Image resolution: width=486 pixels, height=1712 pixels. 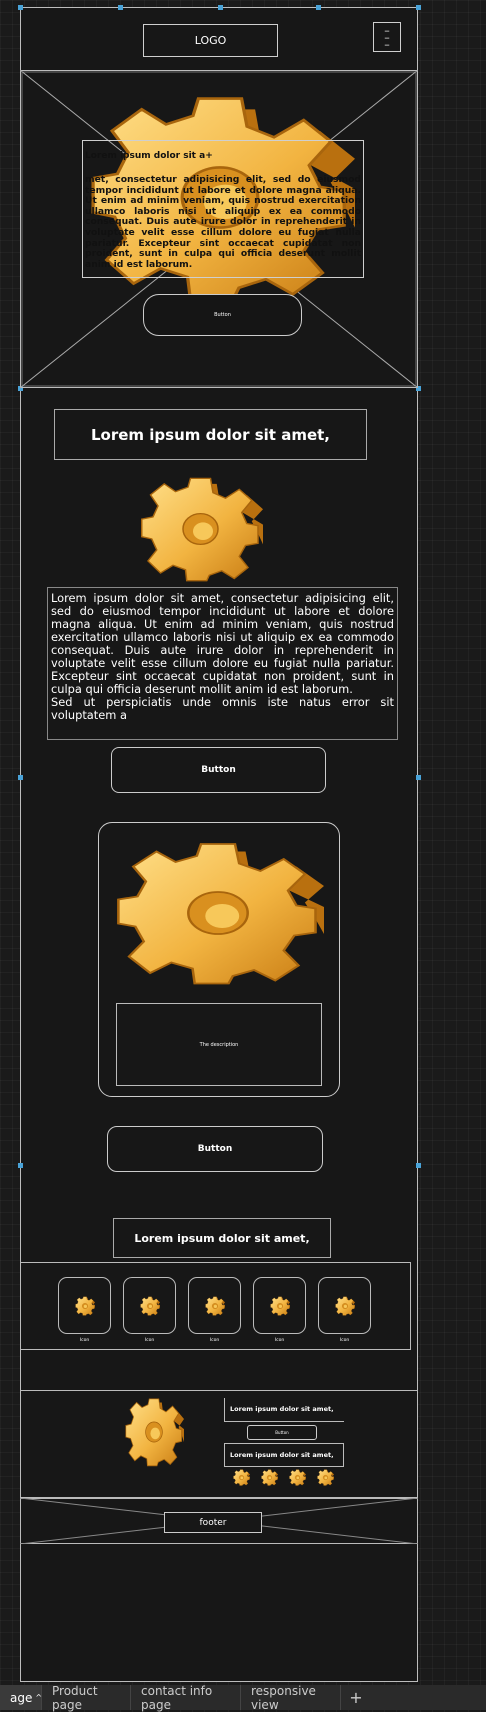 I want to click on card-gear-image, so click(x=218, y=913).